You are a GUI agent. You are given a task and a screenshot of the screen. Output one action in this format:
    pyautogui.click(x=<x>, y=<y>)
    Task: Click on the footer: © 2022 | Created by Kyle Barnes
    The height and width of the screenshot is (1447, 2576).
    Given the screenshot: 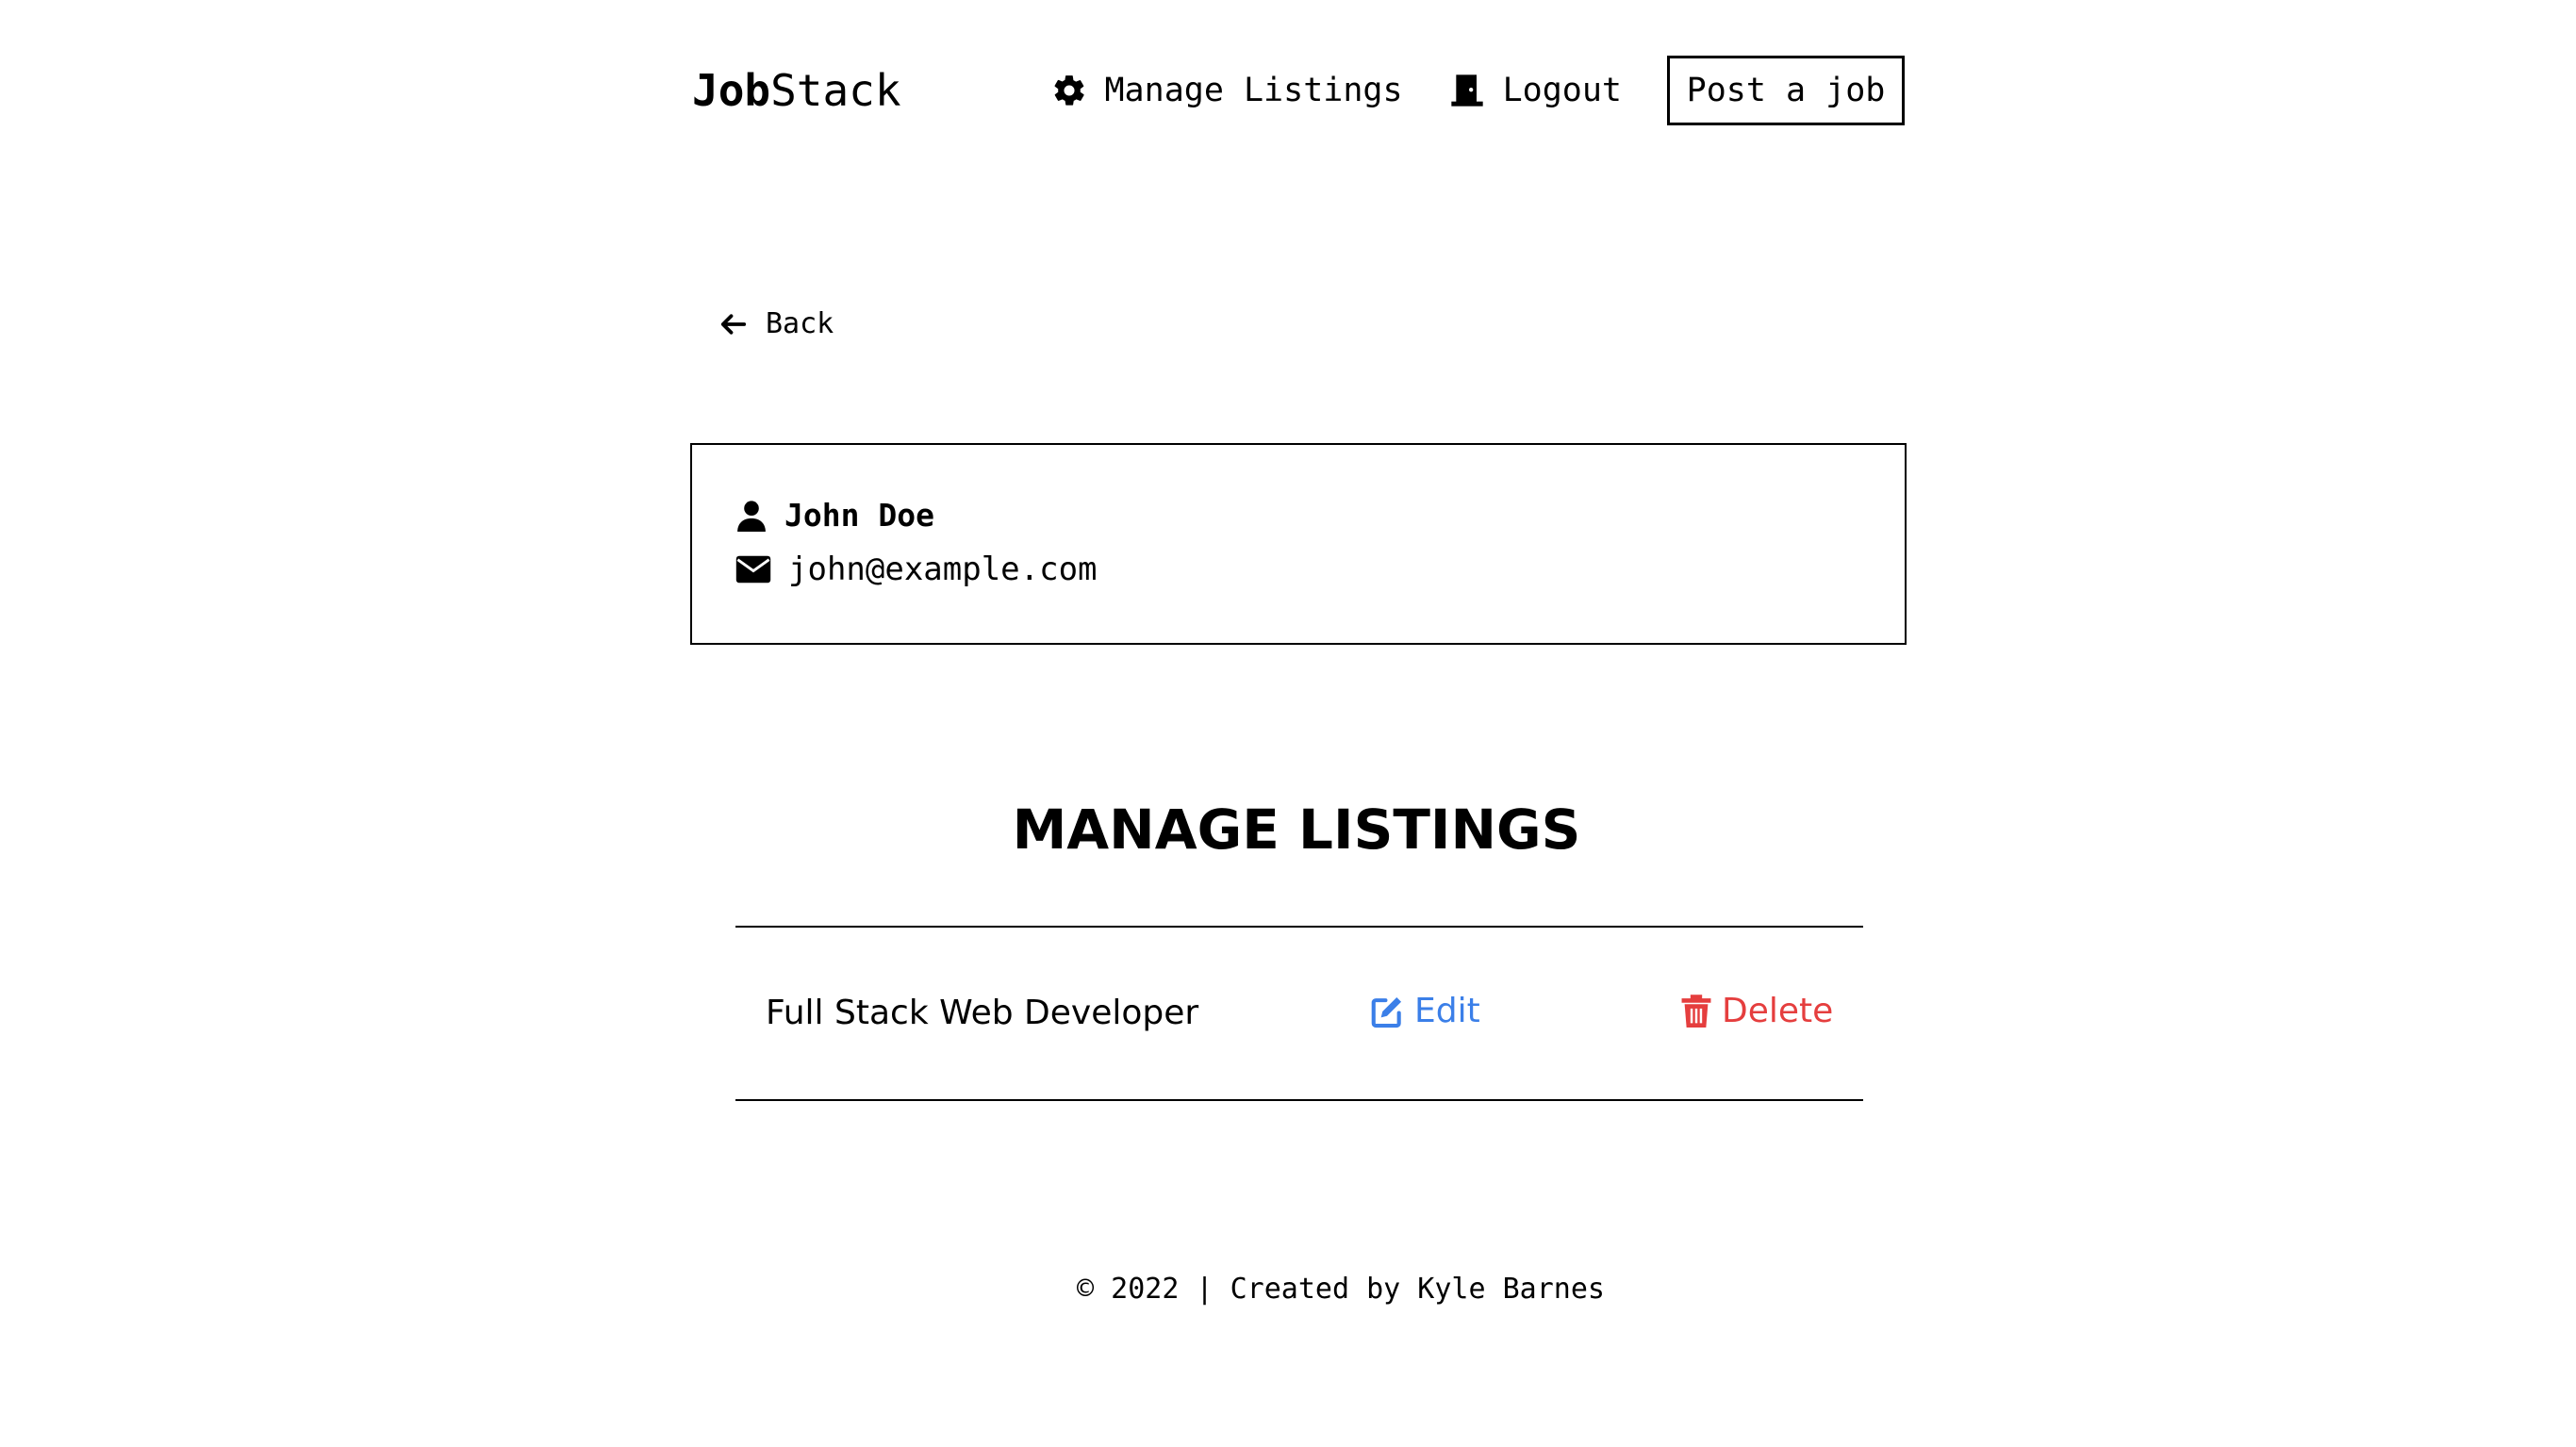 What is the action you would take?
    pyautogui.click(x=1341, y=1289)
    